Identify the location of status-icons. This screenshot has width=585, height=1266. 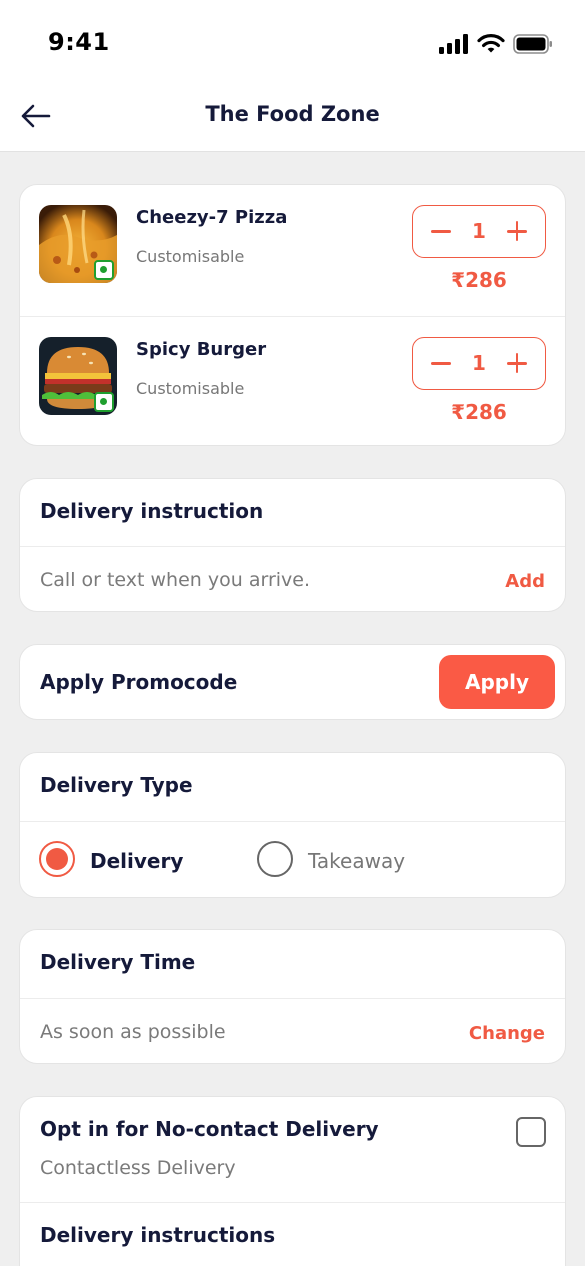
(496, 44).